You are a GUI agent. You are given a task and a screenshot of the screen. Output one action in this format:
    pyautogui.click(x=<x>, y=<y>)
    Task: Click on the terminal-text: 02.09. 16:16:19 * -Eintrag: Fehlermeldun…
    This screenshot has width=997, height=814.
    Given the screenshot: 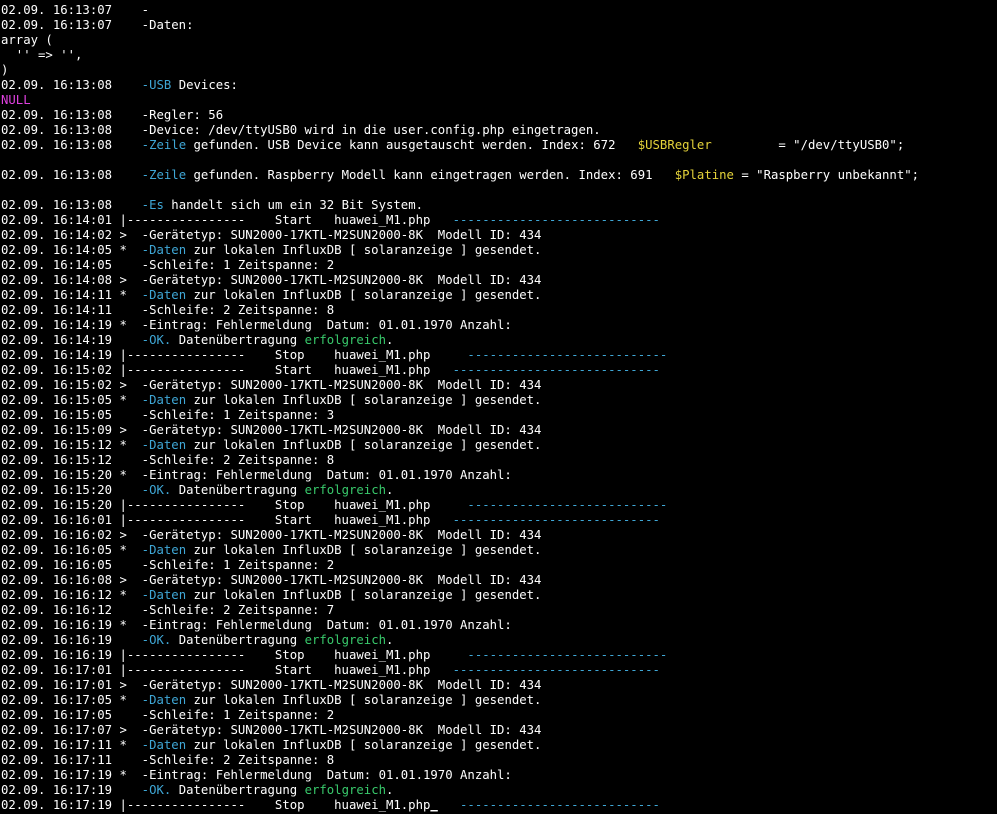 What is the action you would take?
    pyautogui.click(x=256, y=625)
    